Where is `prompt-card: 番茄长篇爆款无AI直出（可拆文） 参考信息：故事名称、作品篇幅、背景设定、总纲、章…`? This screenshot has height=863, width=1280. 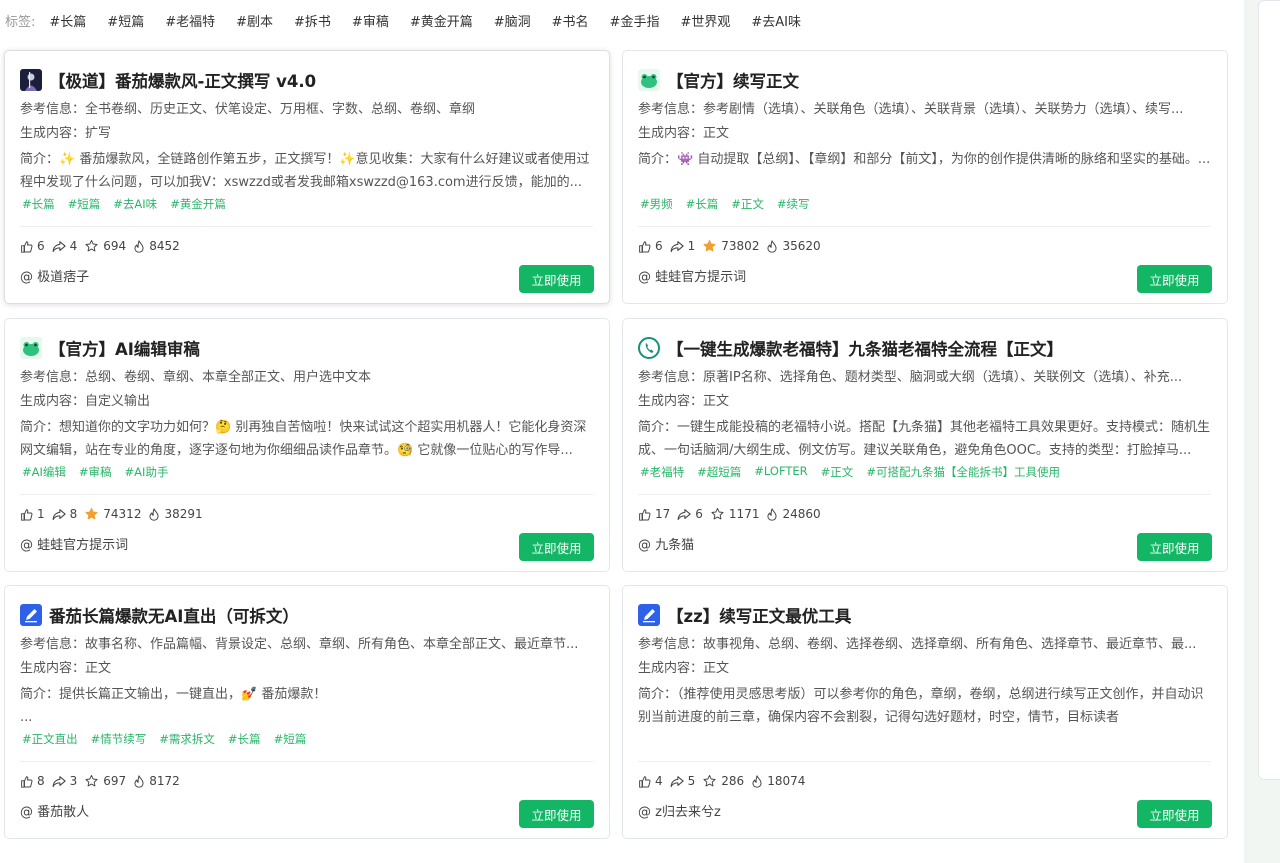 prompt-card: 番茄长篇爆款无AI直出（可拆文） 参考信息：故事名称、作品篇幅、背景设定、总纲、章… is located at coordinates (307, 712).